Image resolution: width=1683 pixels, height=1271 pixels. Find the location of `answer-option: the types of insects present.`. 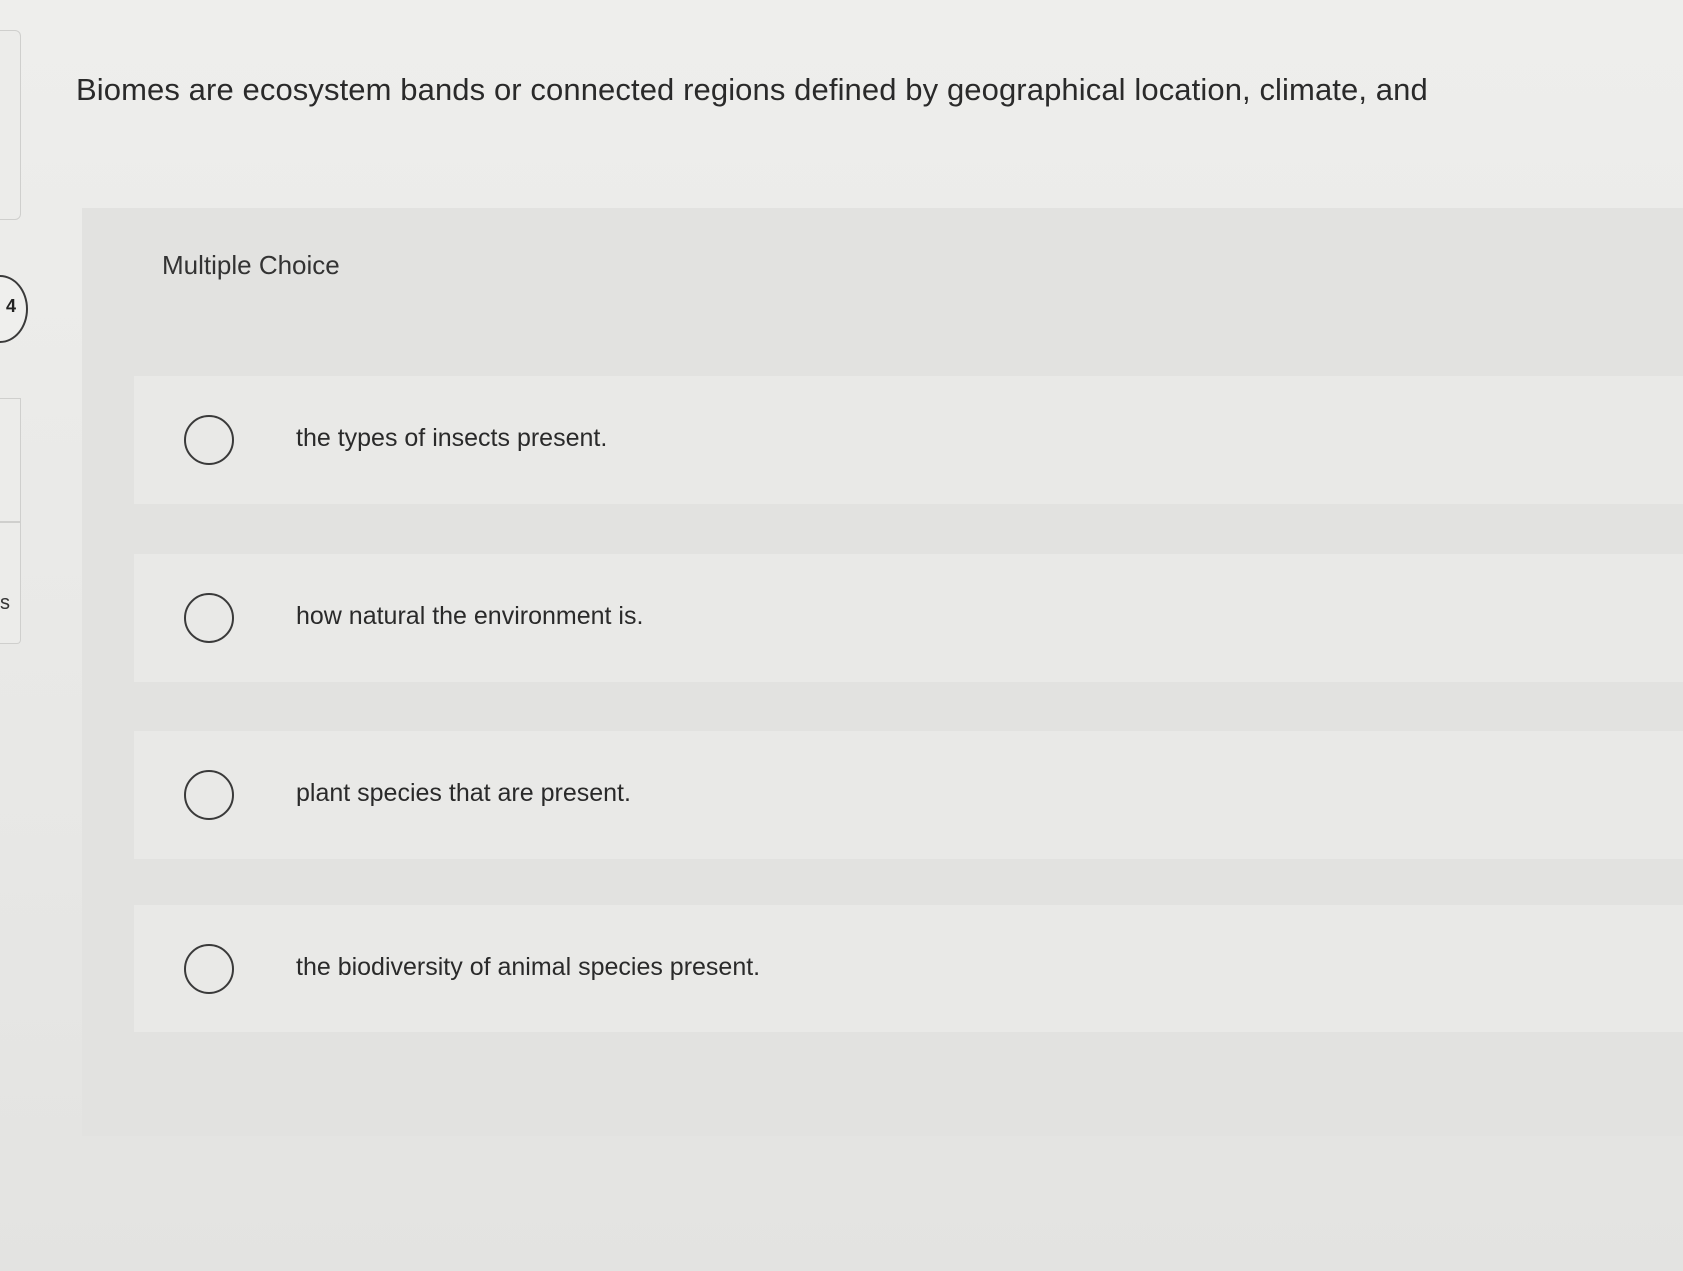

answer-option: the types of insects present. is located at coordinates (908, 440).